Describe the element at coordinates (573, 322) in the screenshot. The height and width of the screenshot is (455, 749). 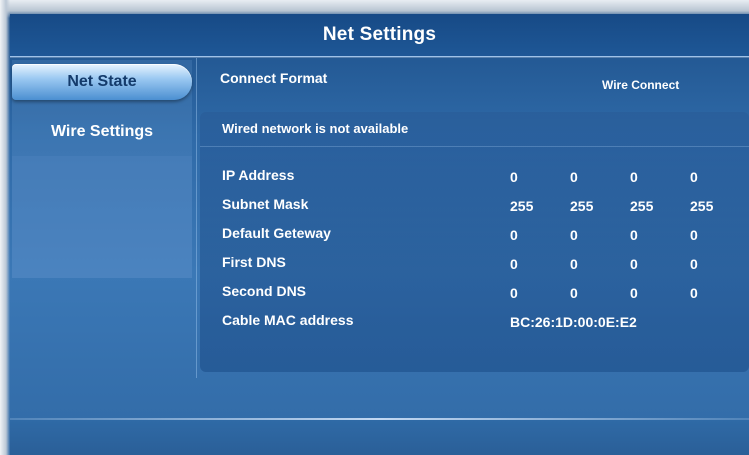
I see `mac-address-value: BC:26:1D:00:0E:E2` at that location.